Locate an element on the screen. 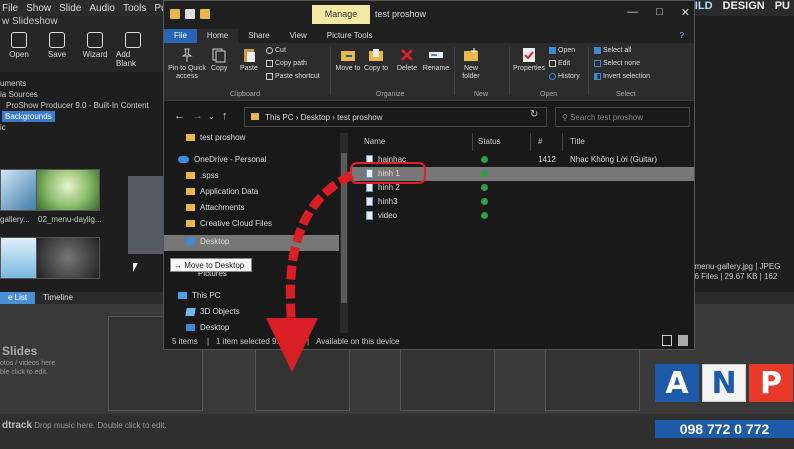  nav-item-onedrive: OneDrive - Personal is located at coordinates (222, 159).